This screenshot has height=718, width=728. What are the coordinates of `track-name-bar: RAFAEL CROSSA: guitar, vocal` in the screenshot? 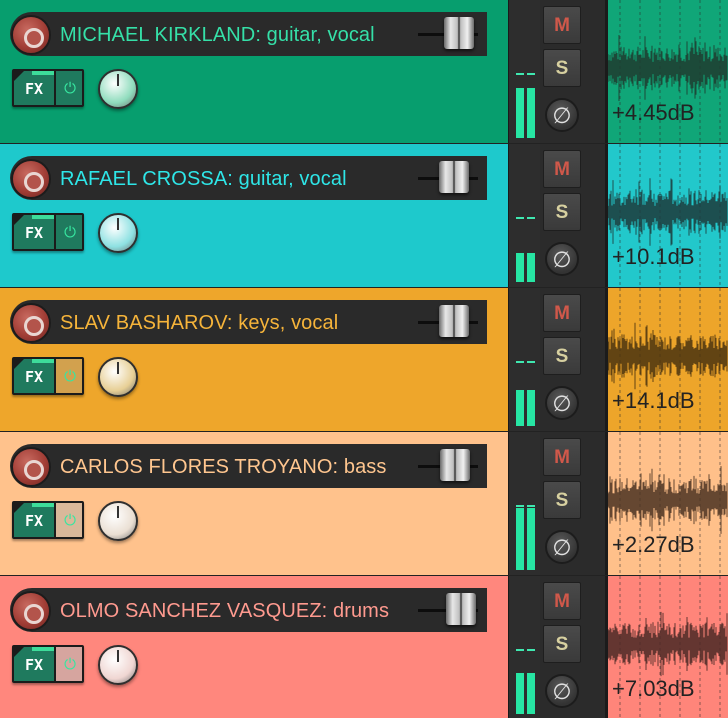 It's located at (248, 178).